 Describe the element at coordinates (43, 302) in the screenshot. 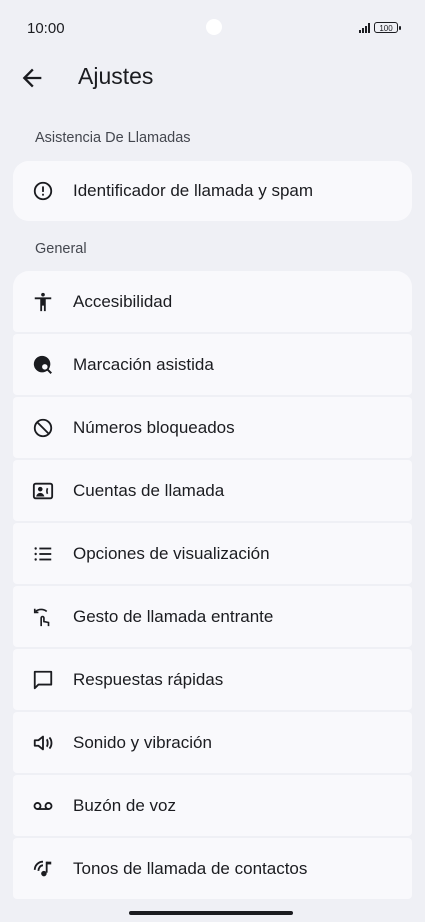

I see `accessibility-icon` at that location.